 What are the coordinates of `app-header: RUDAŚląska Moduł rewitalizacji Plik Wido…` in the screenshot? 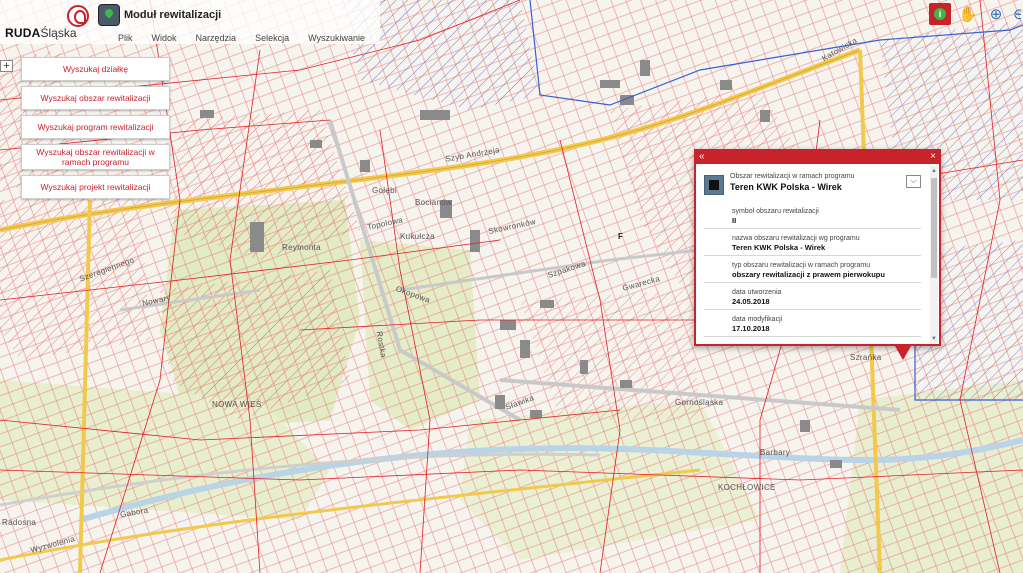 It's located at (190, 22).